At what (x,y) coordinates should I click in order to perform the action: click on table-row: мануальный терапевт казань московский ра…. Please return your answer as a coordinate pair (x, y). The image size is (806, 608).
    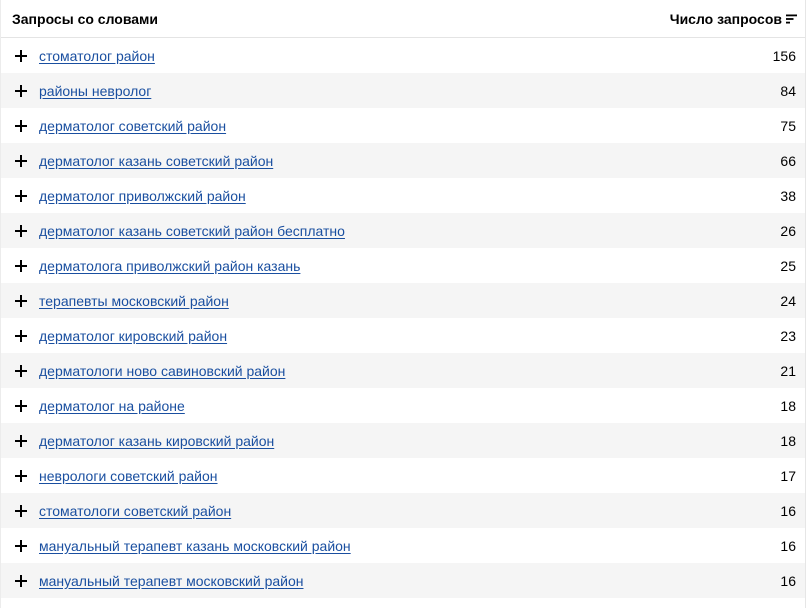
    Looking at the image, I should click on (403, 545).